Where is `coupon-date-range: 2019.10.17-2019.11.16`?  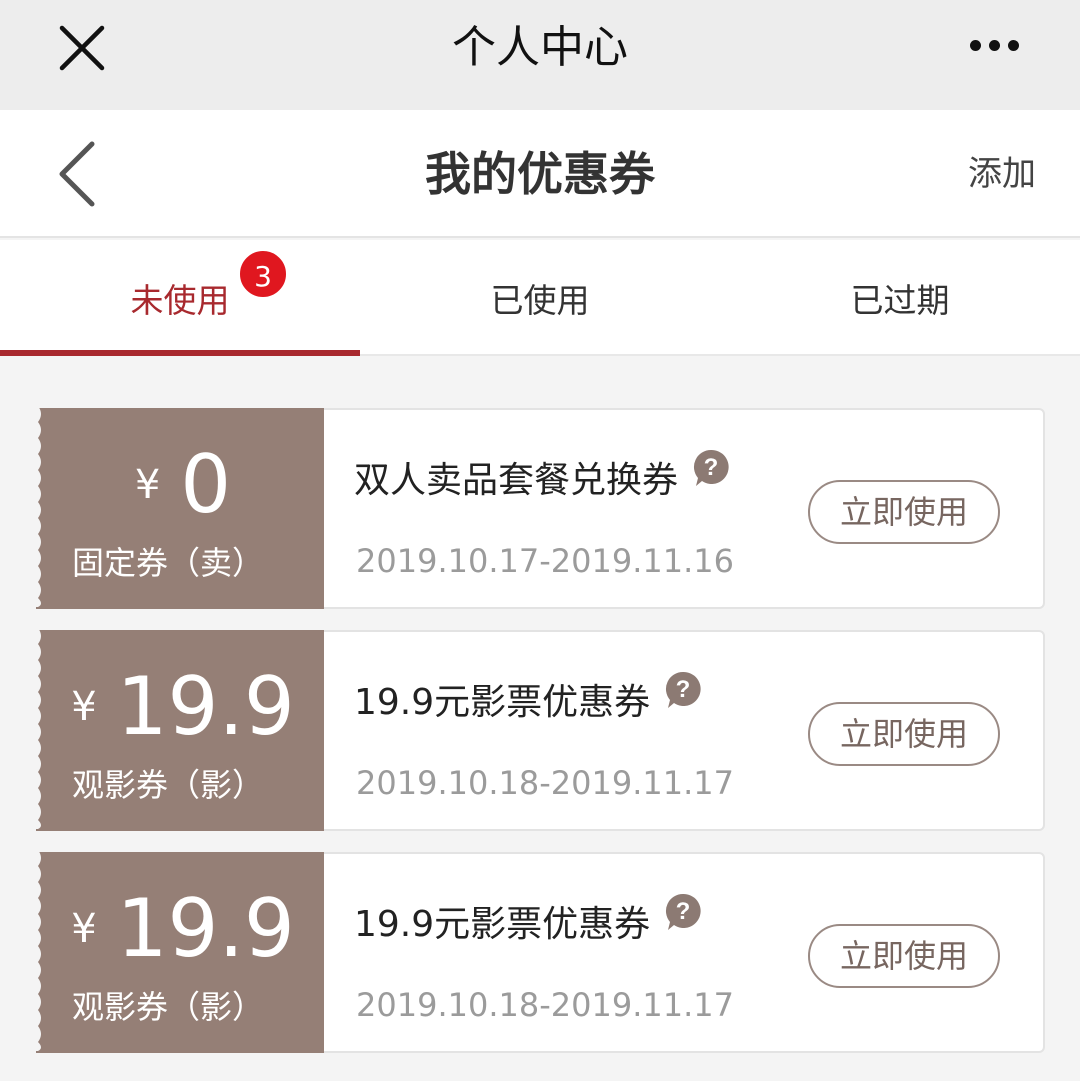
coupon-date-range: 2019.10.17-2019.11.16 is located at coordinates (545, 561).